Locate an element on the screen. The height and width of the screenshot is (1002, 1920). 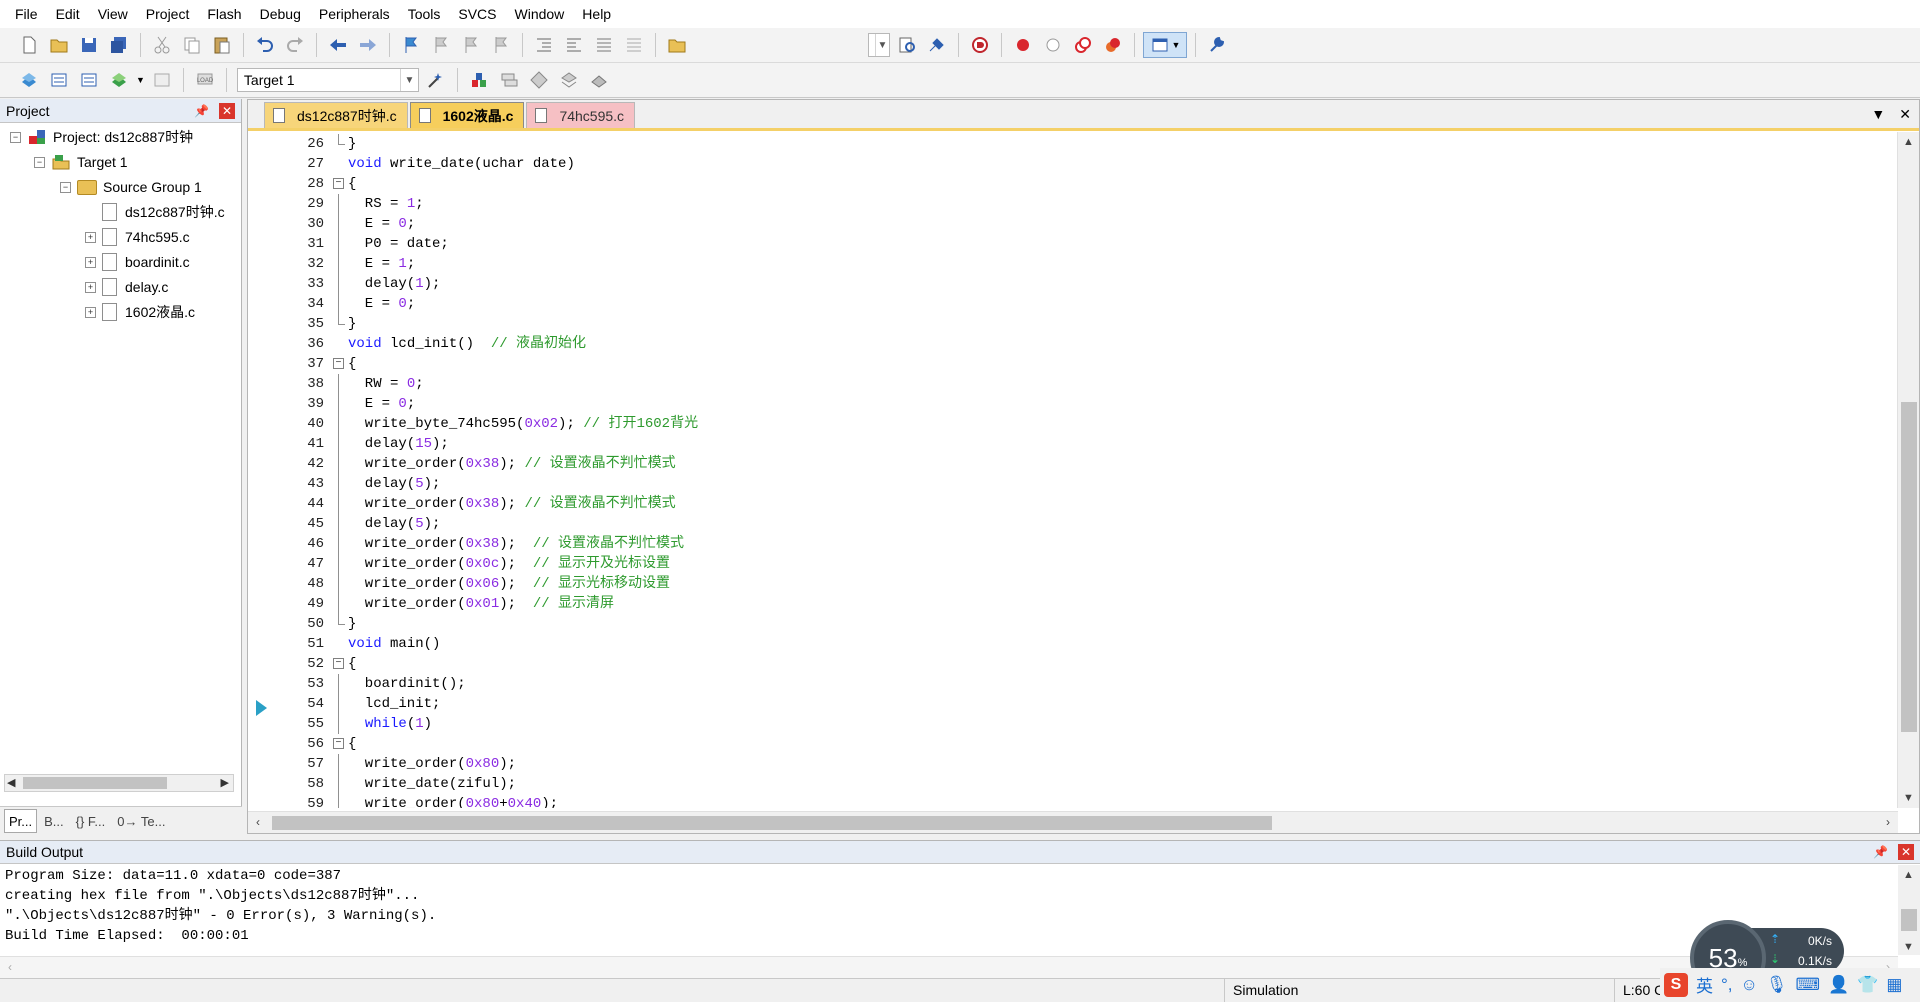
tree-node-target: − Target 1 is located at coordinates (81, 162).